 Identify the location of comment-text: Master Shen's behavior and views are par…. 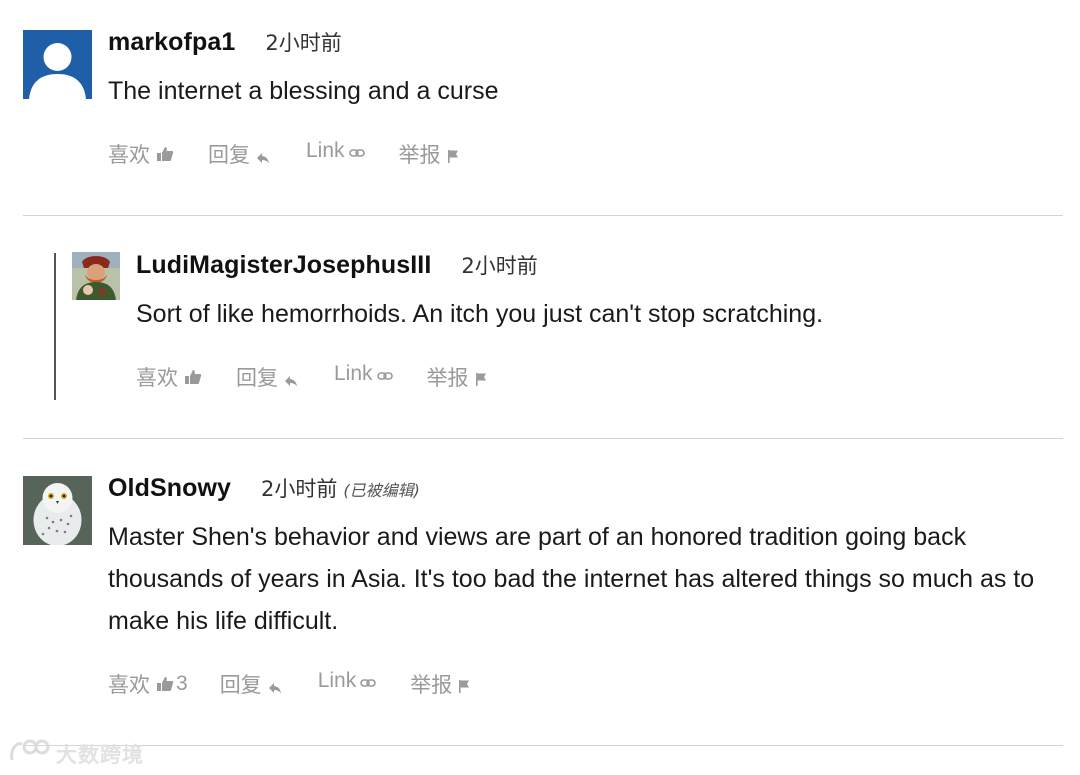
(571, 579).